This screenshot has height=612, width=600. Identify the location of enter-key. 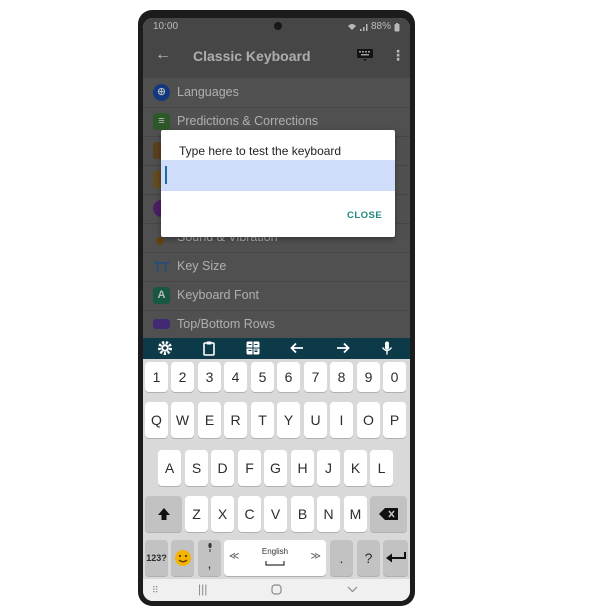
(395, 558).